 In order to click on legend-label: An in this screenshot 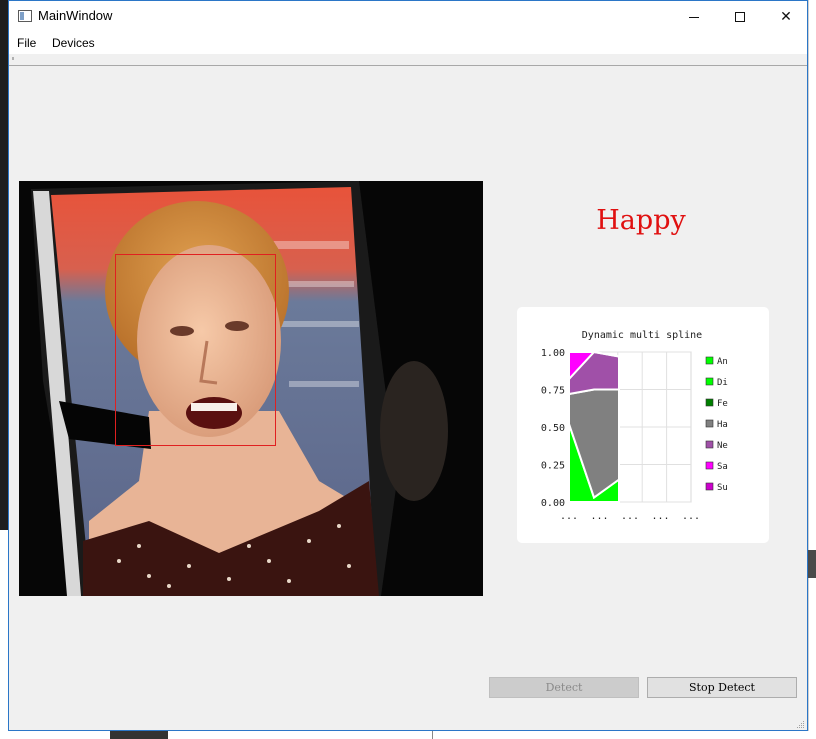, I will do `click(722, 362)`.